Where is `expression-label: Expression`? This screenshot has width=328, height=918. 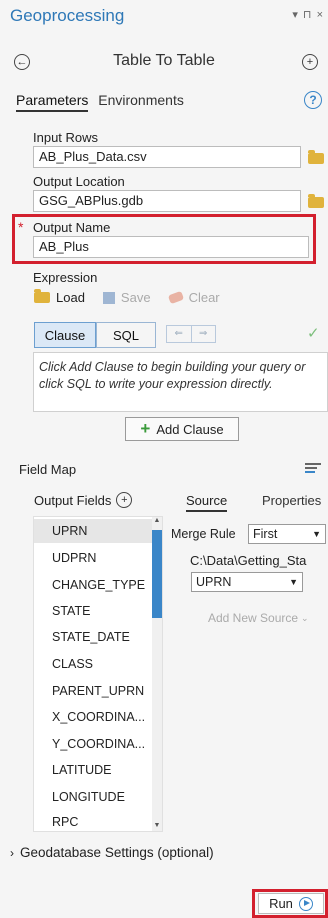
expression-label: Expression is located at coordinates (65, 277).